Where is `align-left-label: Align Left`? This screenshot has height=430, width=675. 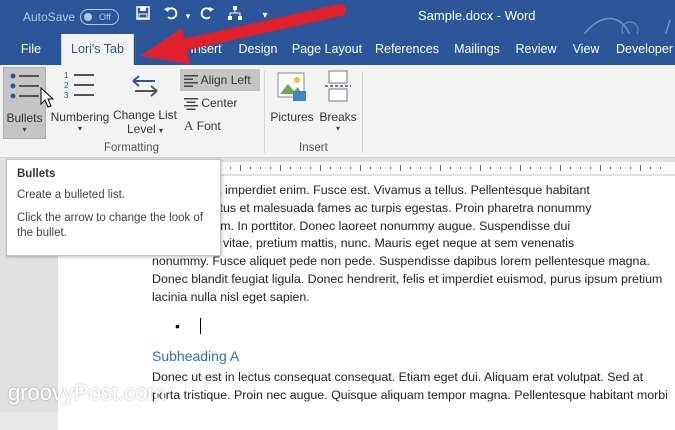 align-left-label: Align Left is located at coordinates (225, 80).